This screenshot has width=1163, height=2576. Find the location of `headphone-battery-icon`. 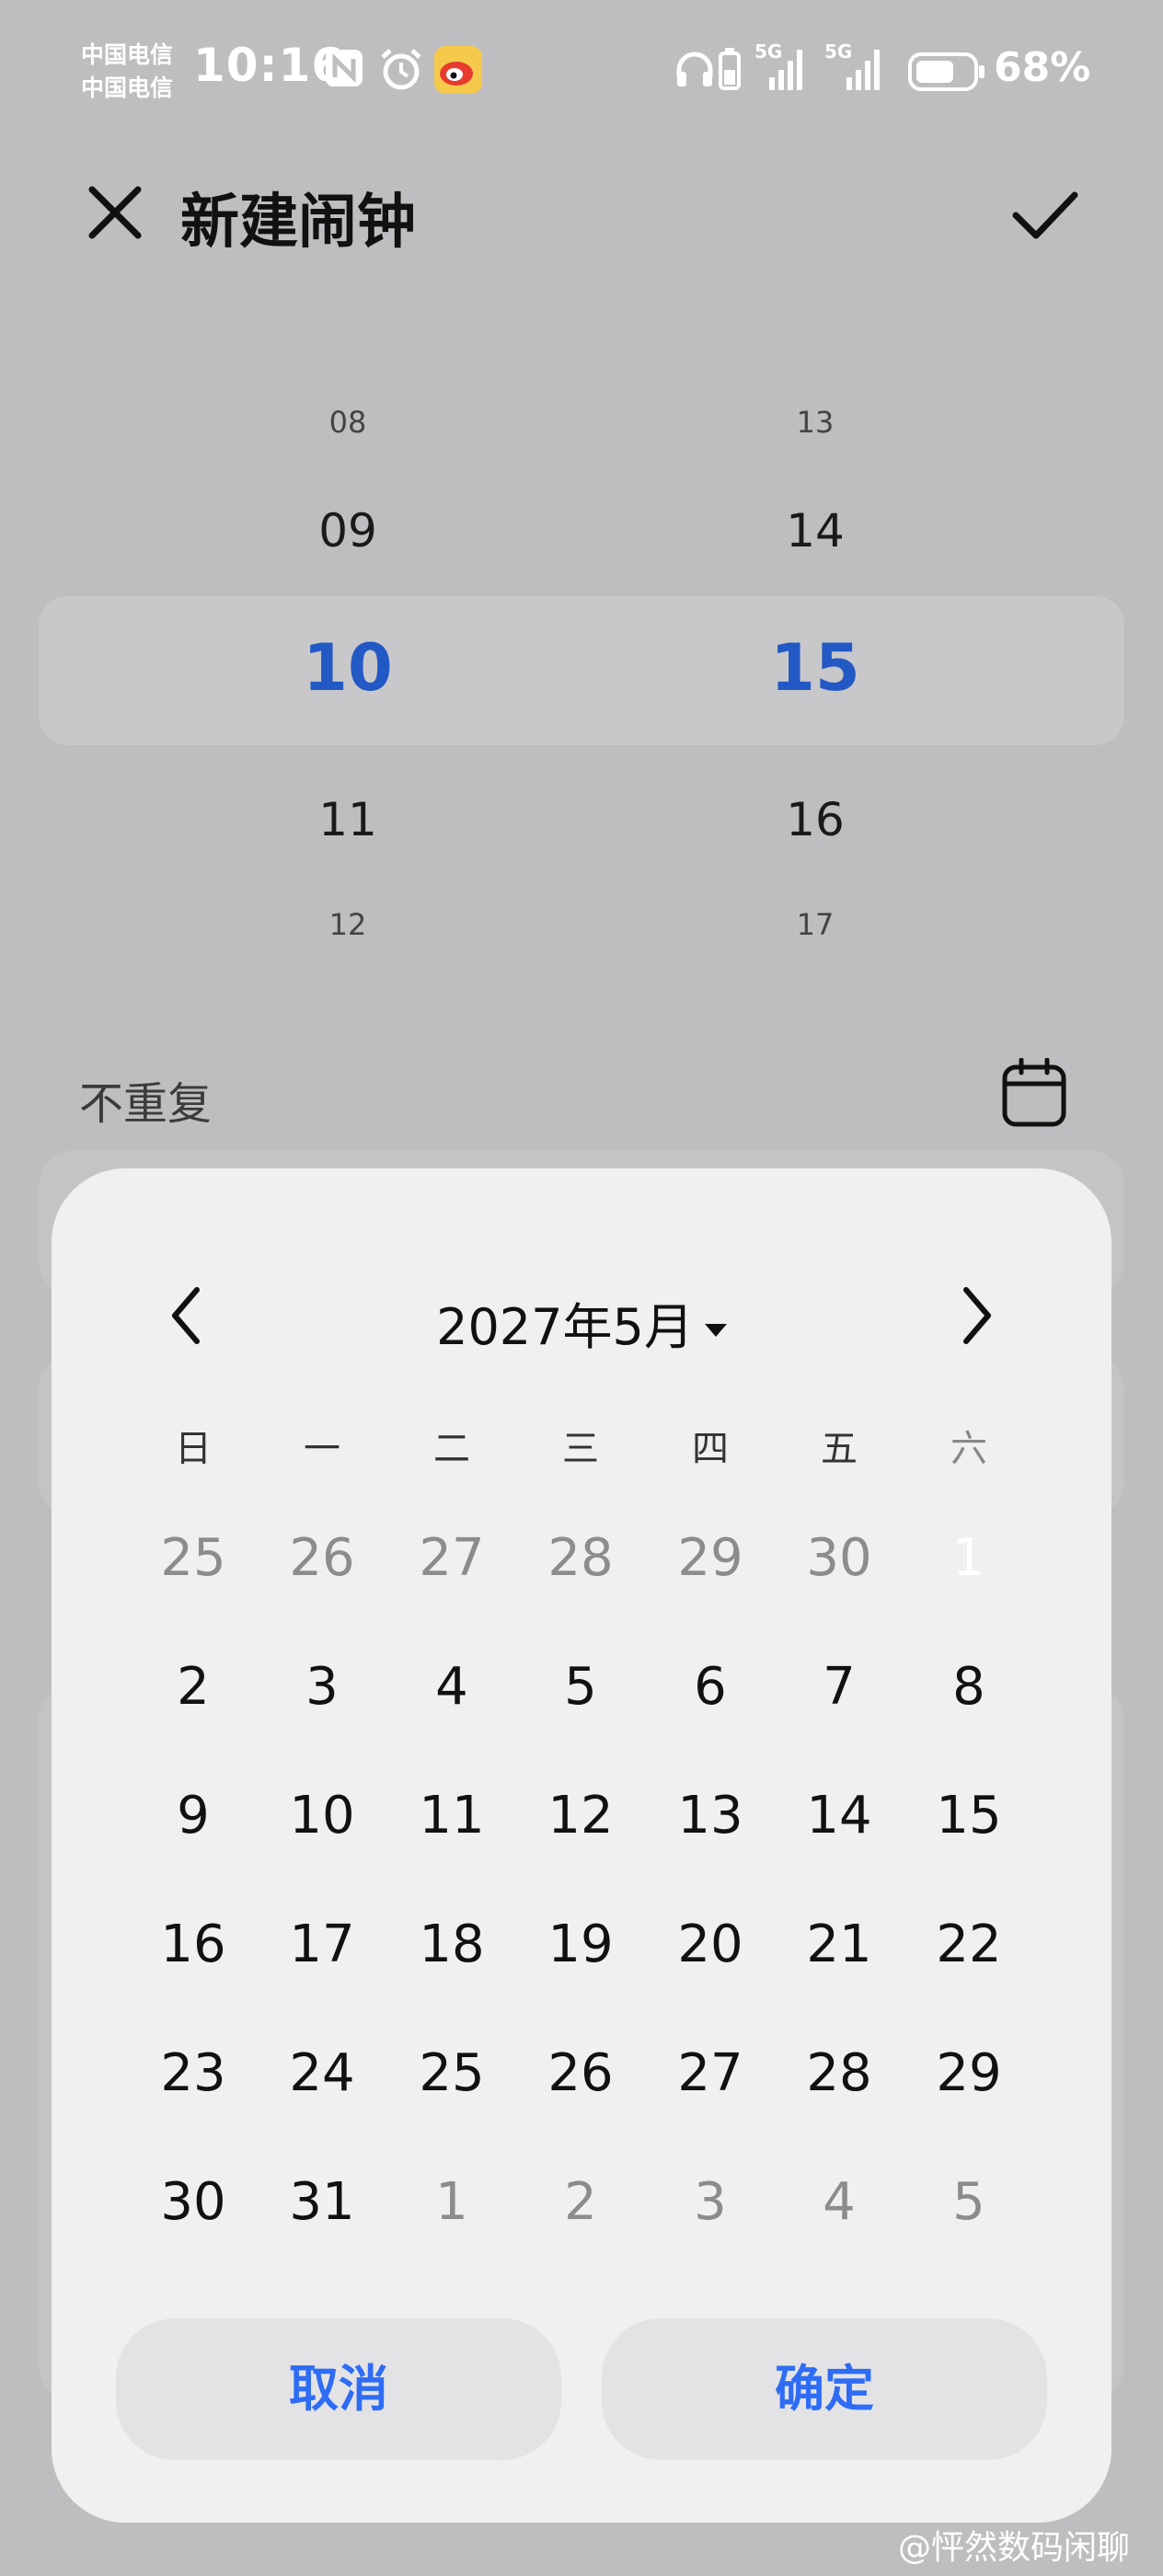

headphone-battery-icon is located at coordinates (730, 69).